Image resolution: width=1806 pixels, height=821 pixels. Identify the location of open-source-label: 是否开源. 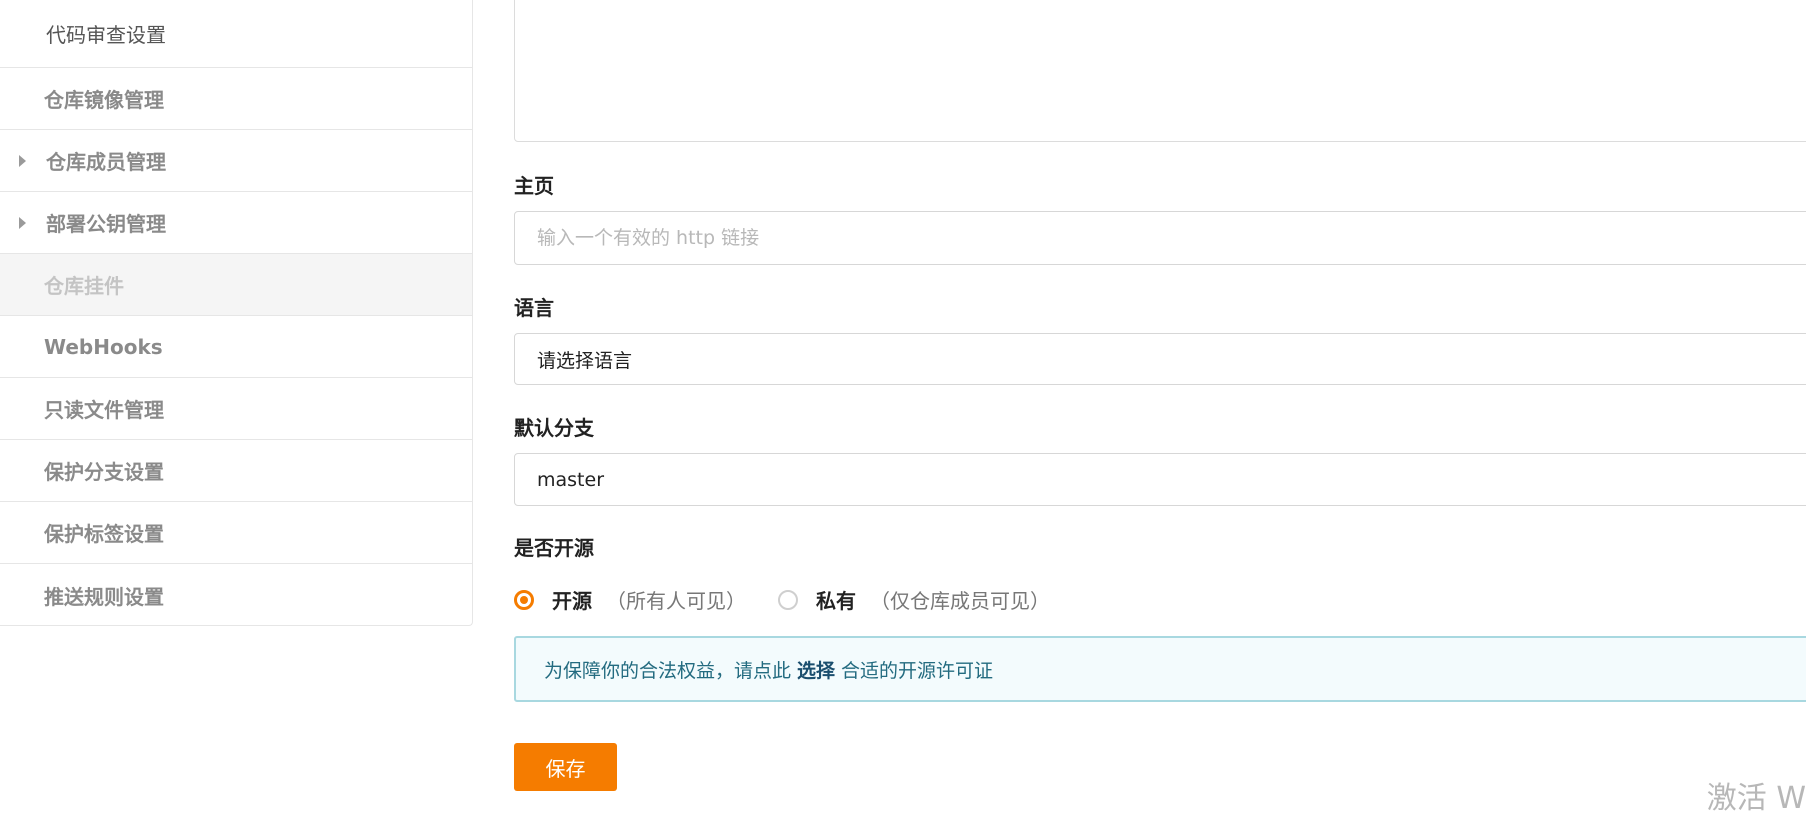
(554, 548).